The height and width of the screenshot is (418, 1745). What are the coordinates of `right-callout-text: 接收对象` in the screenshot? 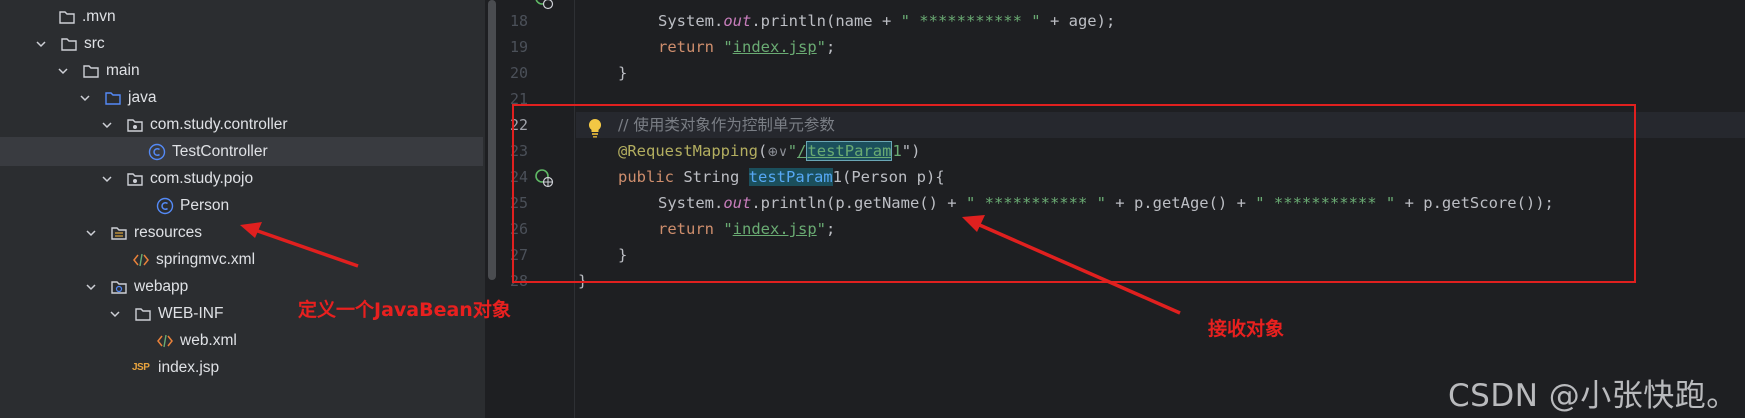 It's located at (1246, 329).